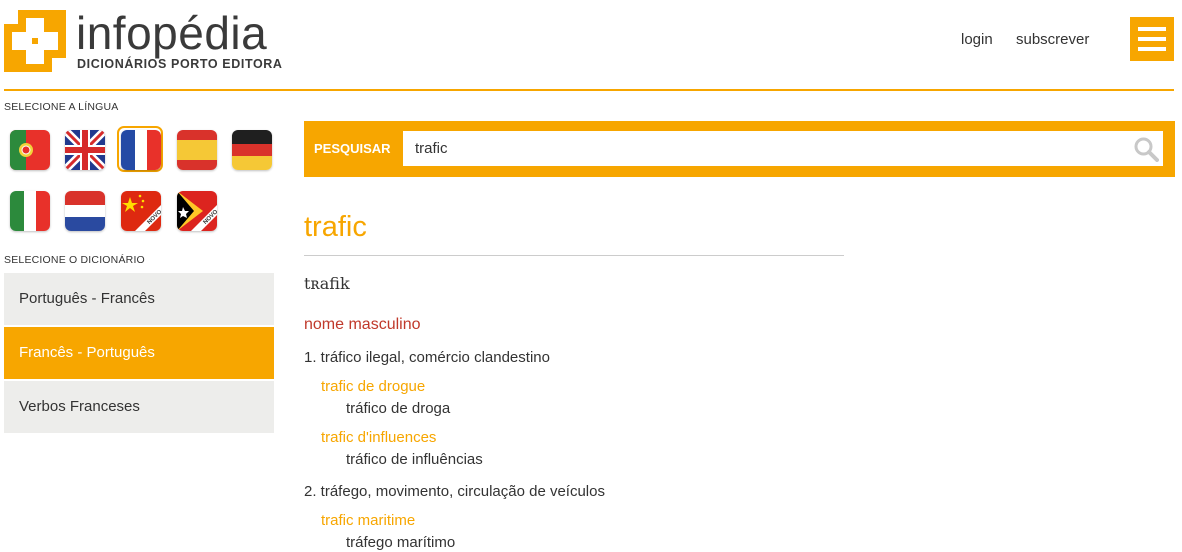  Describe the element at coordinates (427, 357) in the screenshot. I see `sense-1: 1. tráfico ilegal, comércio clandestino` at that location.